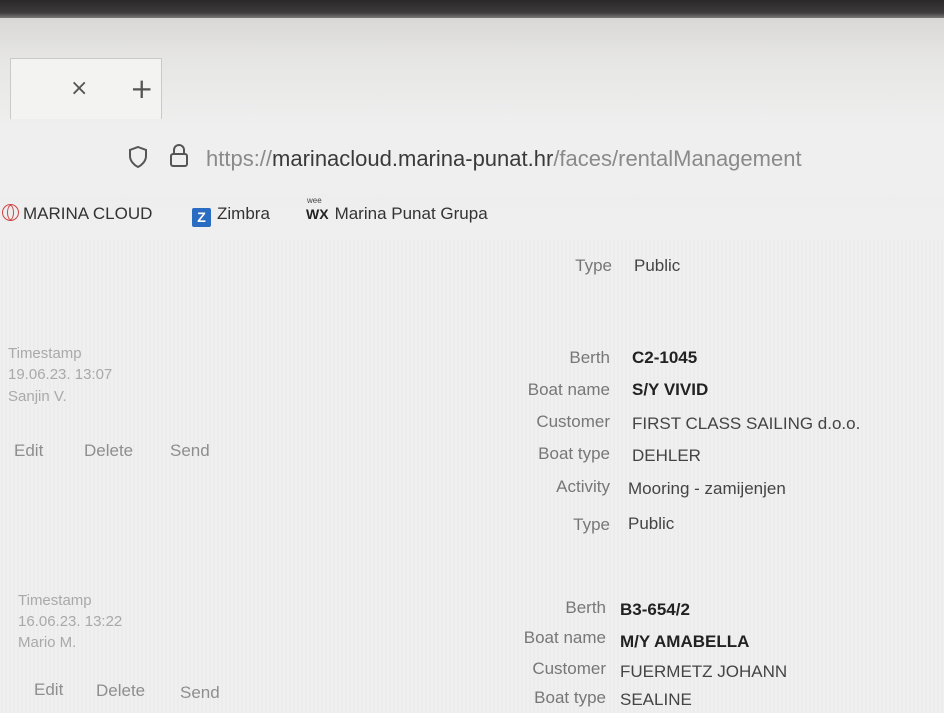  What do you see at coordinates (239, 158) in the screenshot?
I see `url-prefix: https://` at bounding box center [239, 158].